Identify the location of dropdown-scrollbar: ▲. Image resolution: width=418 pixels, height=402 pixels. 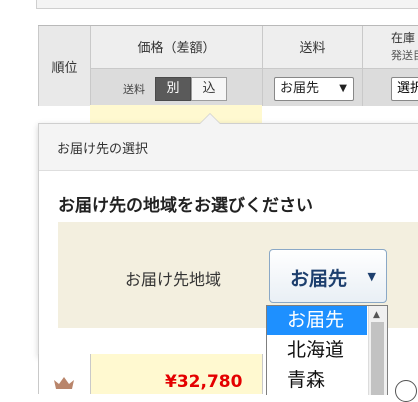
(377, 350).